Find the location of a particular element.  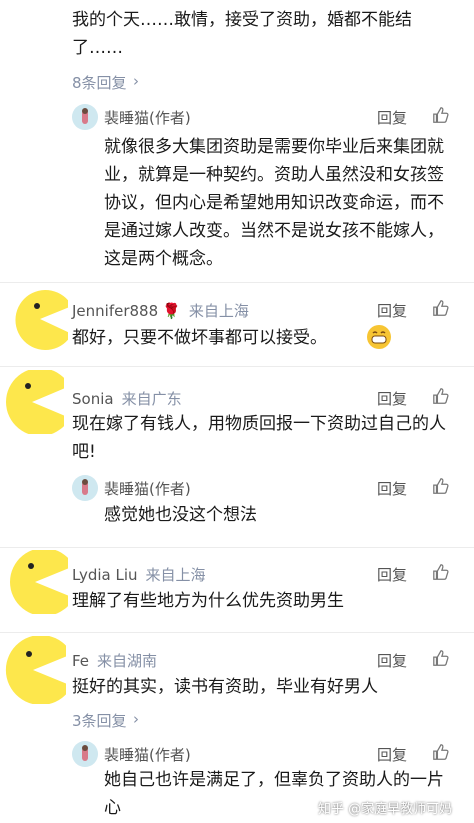

commenter-name: Fe 来自湖南 is located at coordinates (114, 660).